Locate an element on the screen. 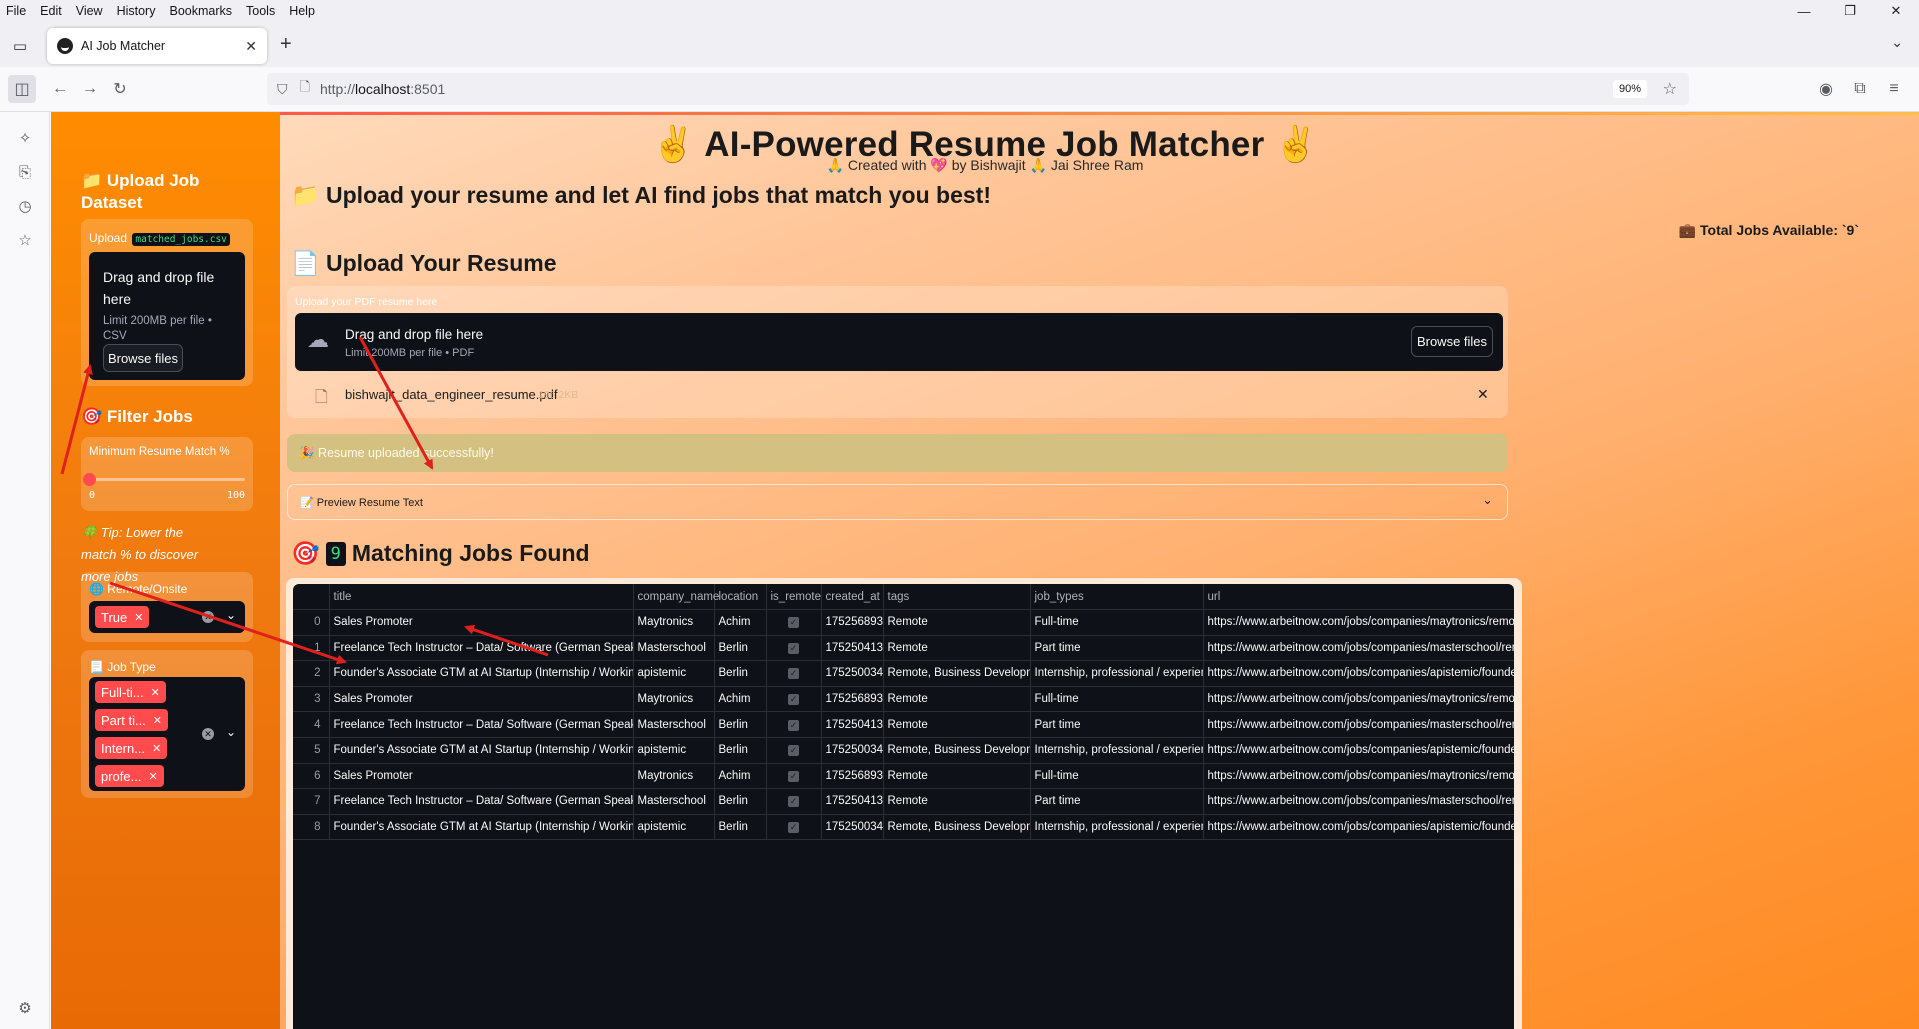 This screenshot has height=1029, width=1919. menu-tools: Tools is located at coordinates (261, 11).